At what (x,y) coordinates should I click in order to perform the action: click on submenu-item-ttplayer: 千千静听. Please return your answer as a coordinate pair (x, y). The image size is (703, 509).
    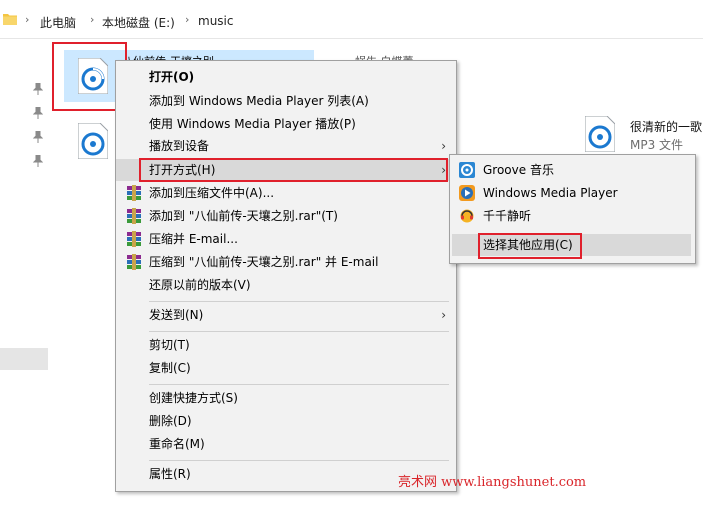
    Looking at the image, I should click on (572, 216).